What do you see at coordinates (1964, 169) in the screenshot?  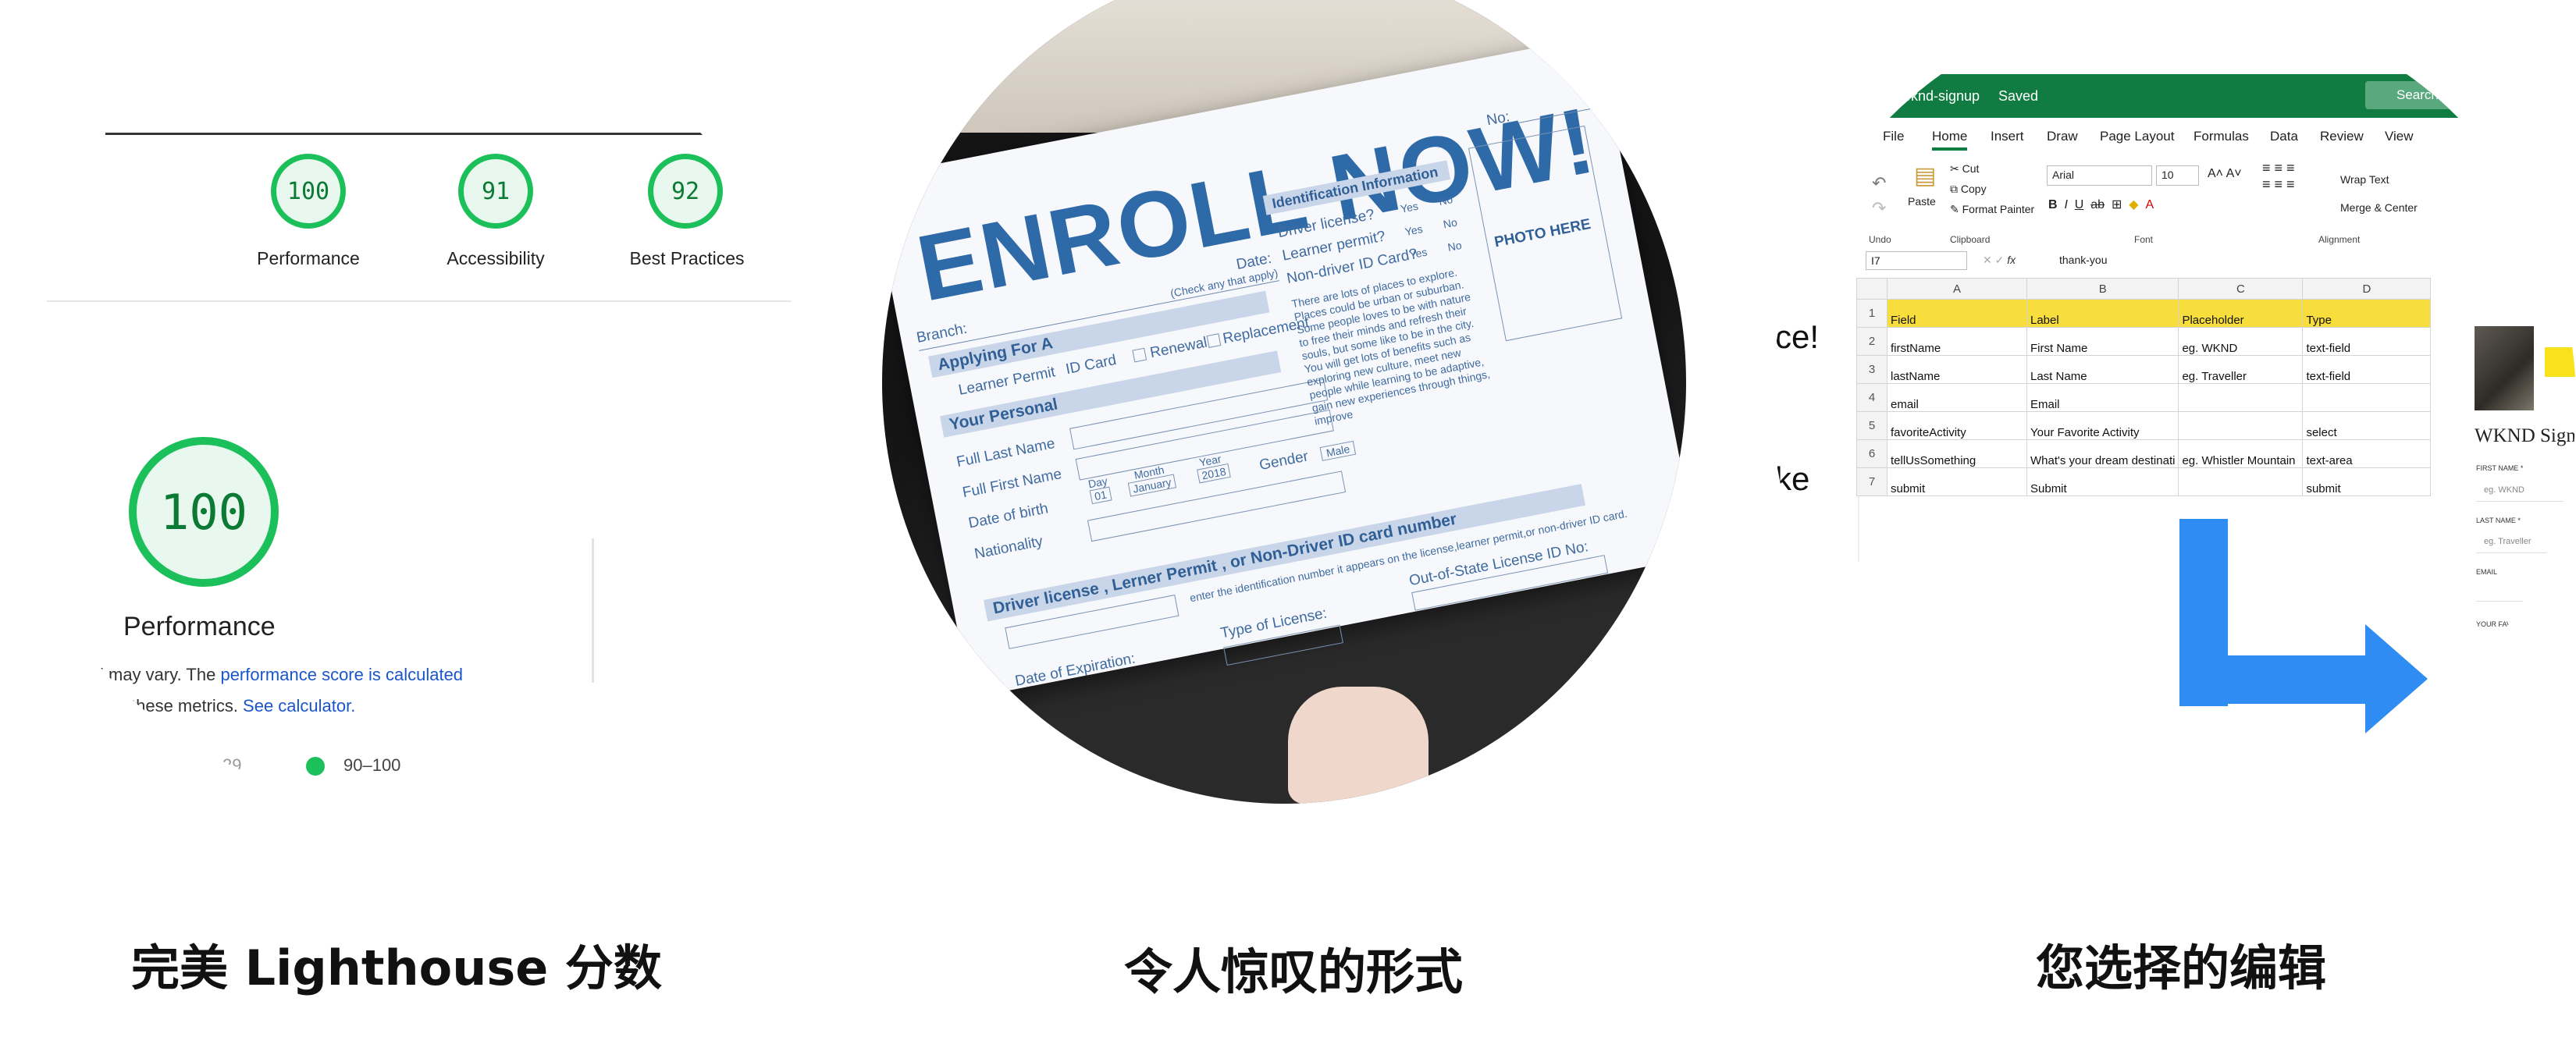 I see `cut-button: ✂ Cut` at bounding box center [1964, 169].